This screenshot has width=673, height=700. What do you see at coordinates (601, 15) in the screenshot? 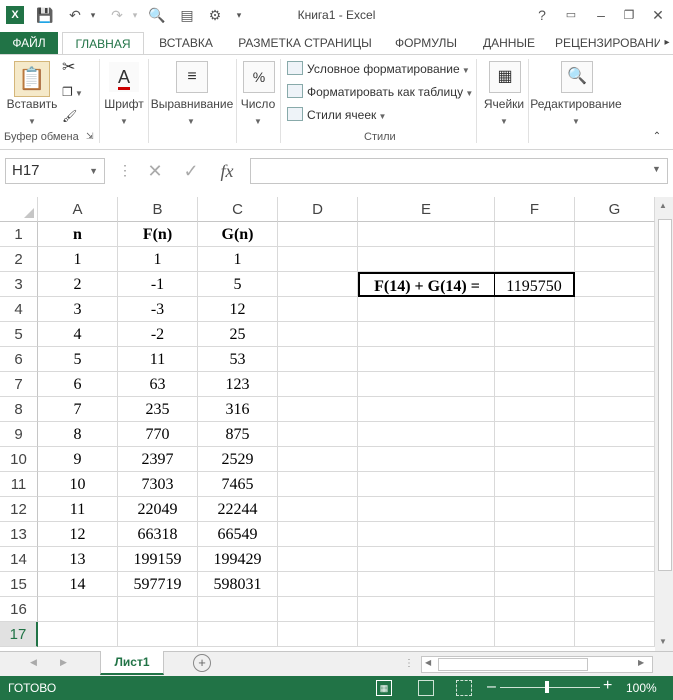
I see `minimize-button: –` at bounding box center [601, 15].